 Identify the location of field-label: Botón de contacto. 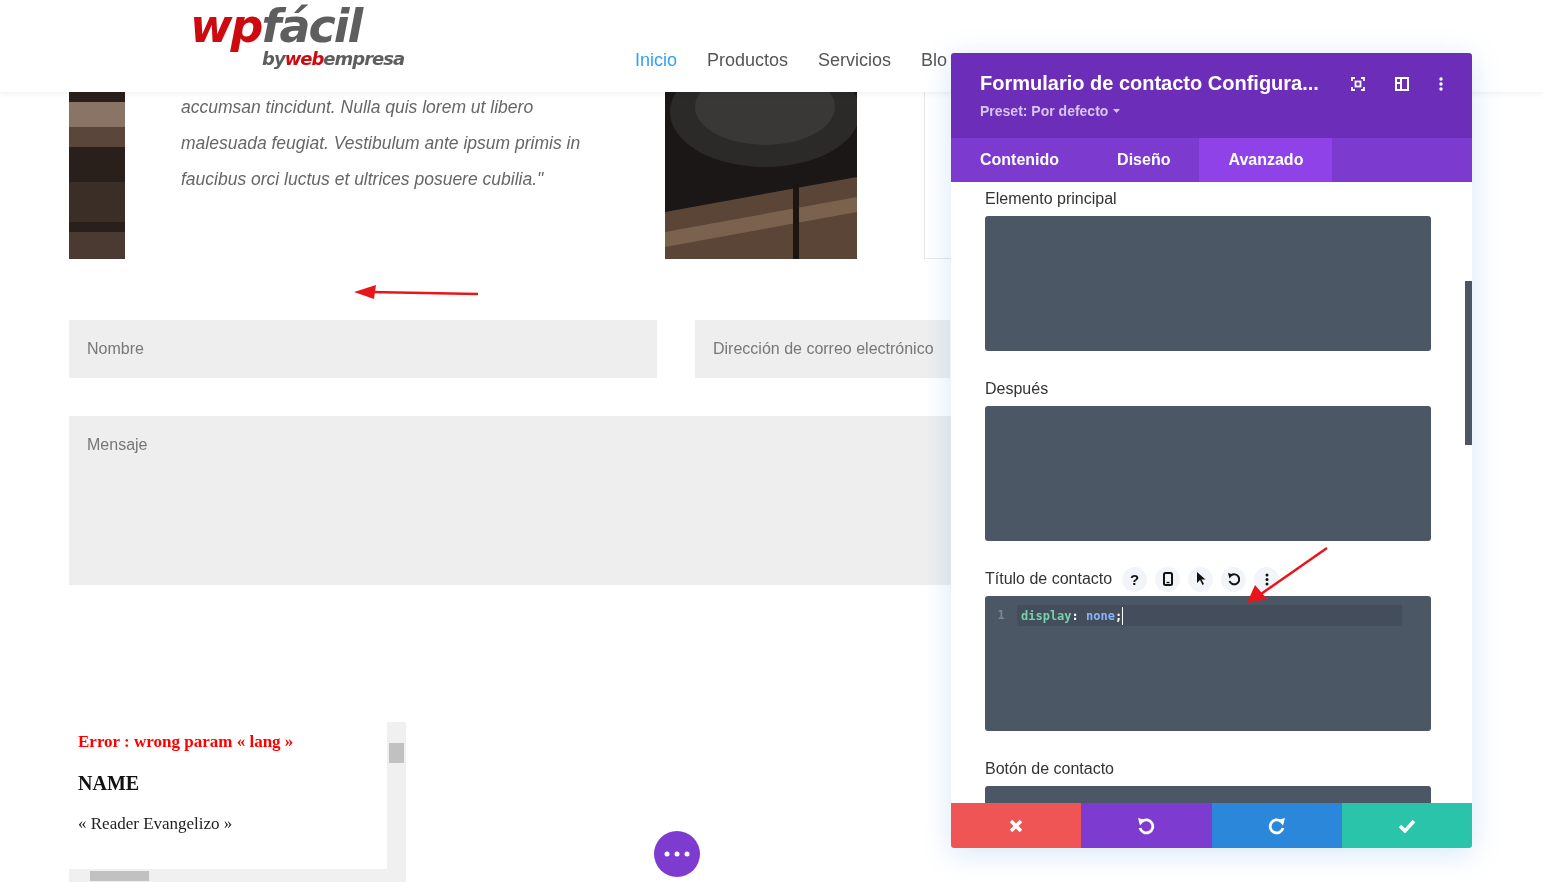
(1049, 769).